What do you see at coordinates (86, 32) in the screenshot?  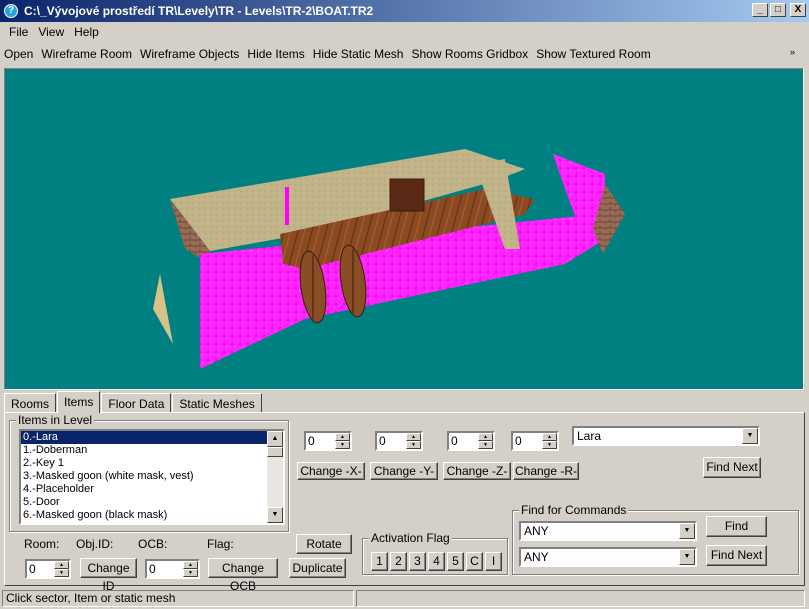 I see `menu-help: Help` at bounding box center [86, 32].